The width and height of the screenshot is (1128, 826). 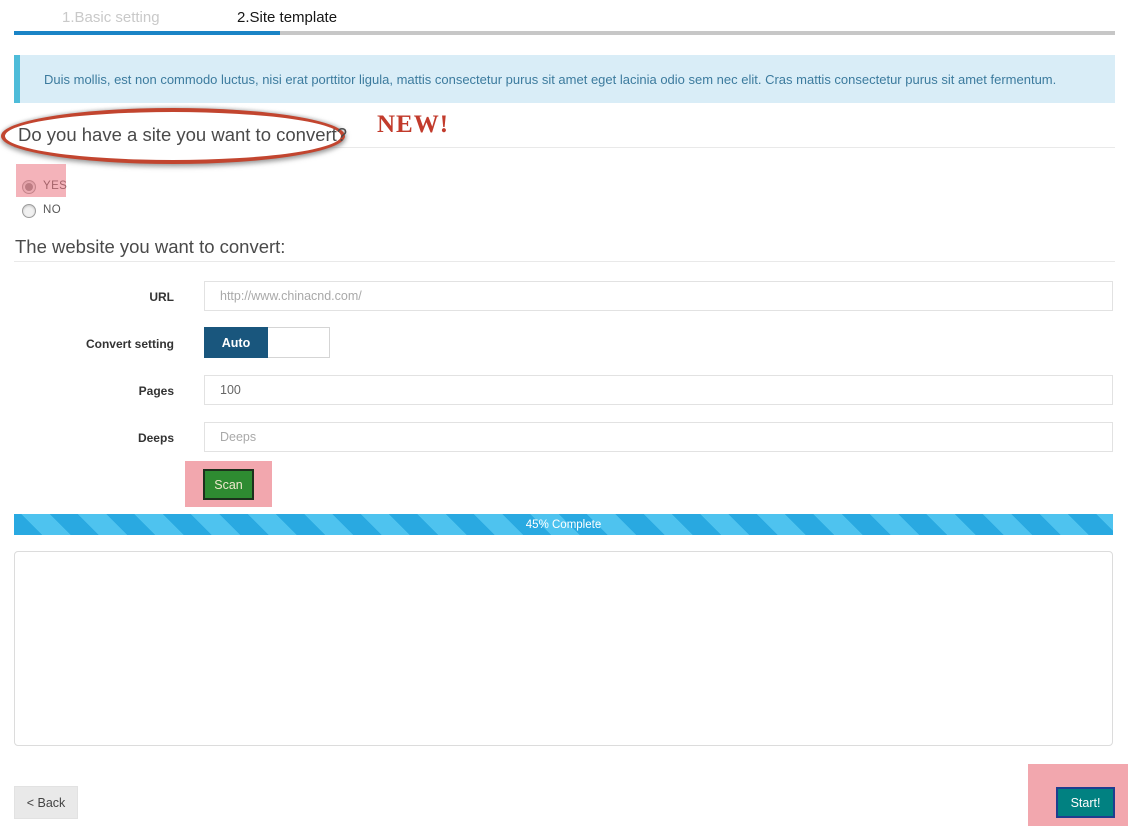 What do you see at coordinates (183, 134) in the screenshot?
I see `question-heading: Do you have a site you want to convert?` at bounding box center [183, 134].